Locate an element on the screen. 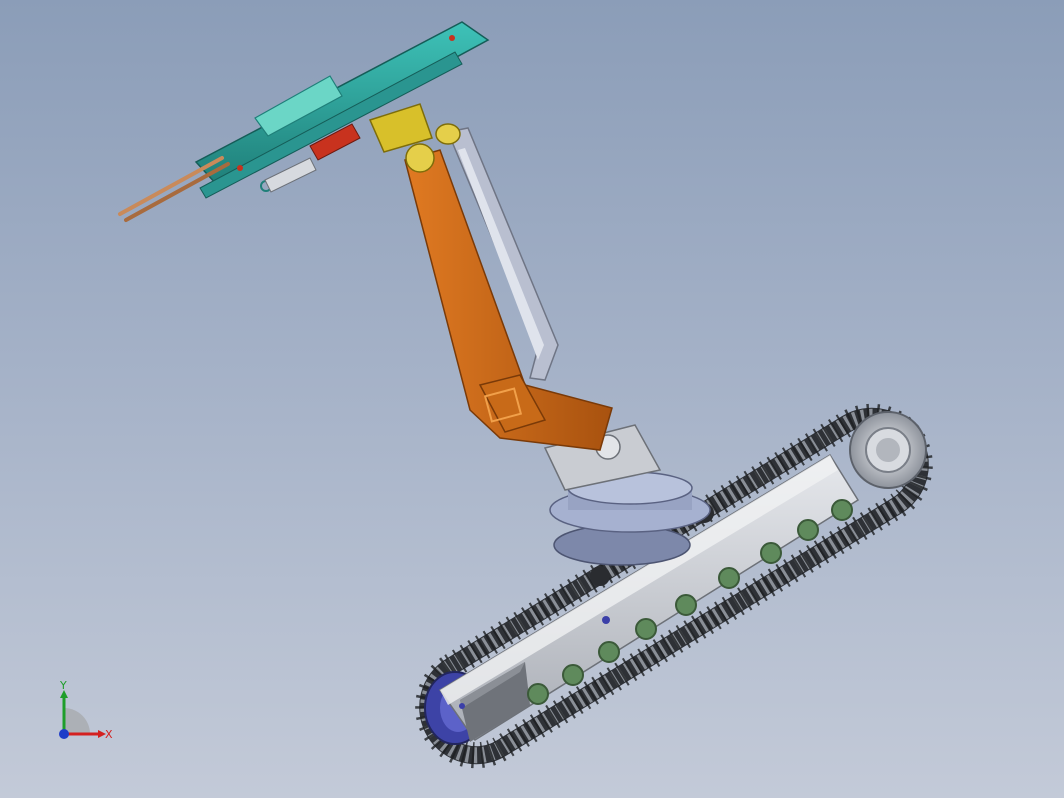  triad-plane is located at coordinates (77, 721).